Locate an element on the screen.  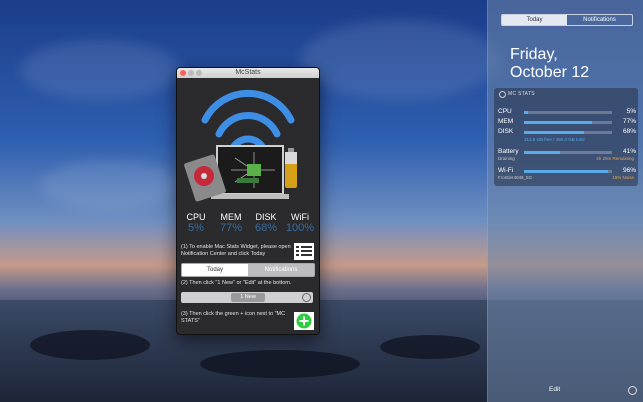
stat-label: WiFi is located at coordinates (300, 217).